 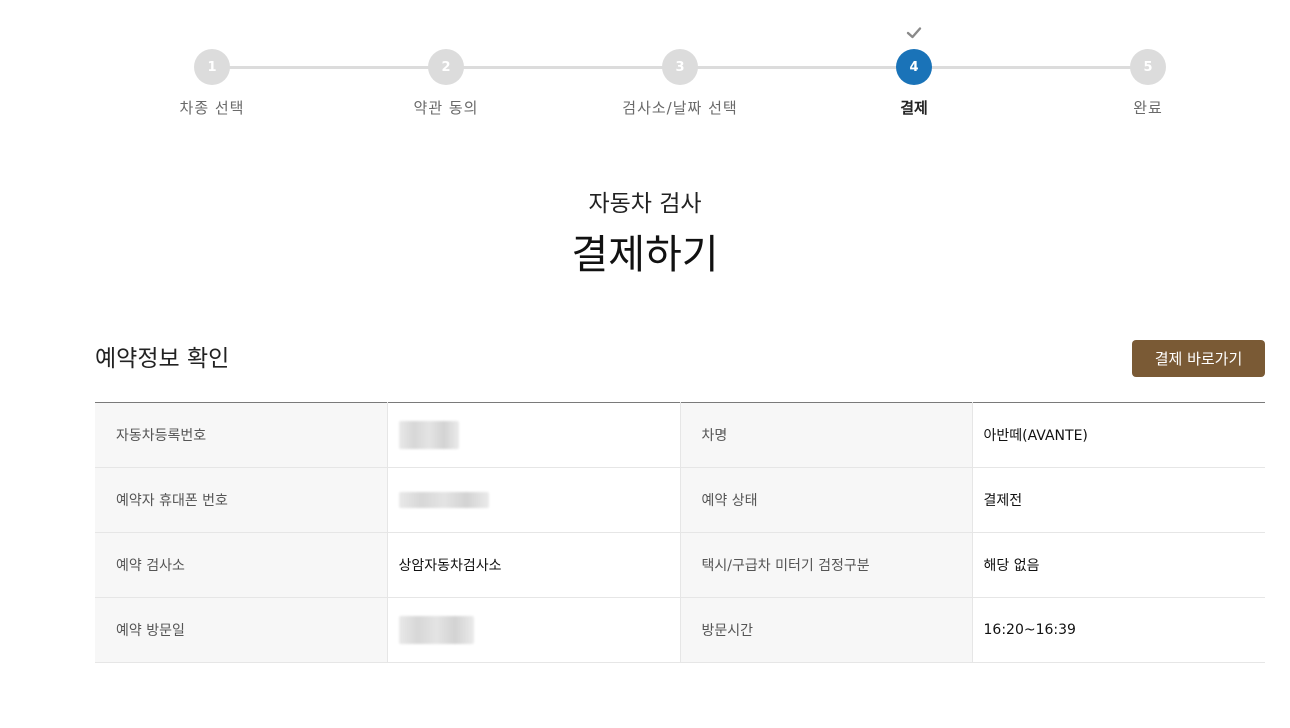 I want to click on step-number: 1, so click(x=212, y=67).